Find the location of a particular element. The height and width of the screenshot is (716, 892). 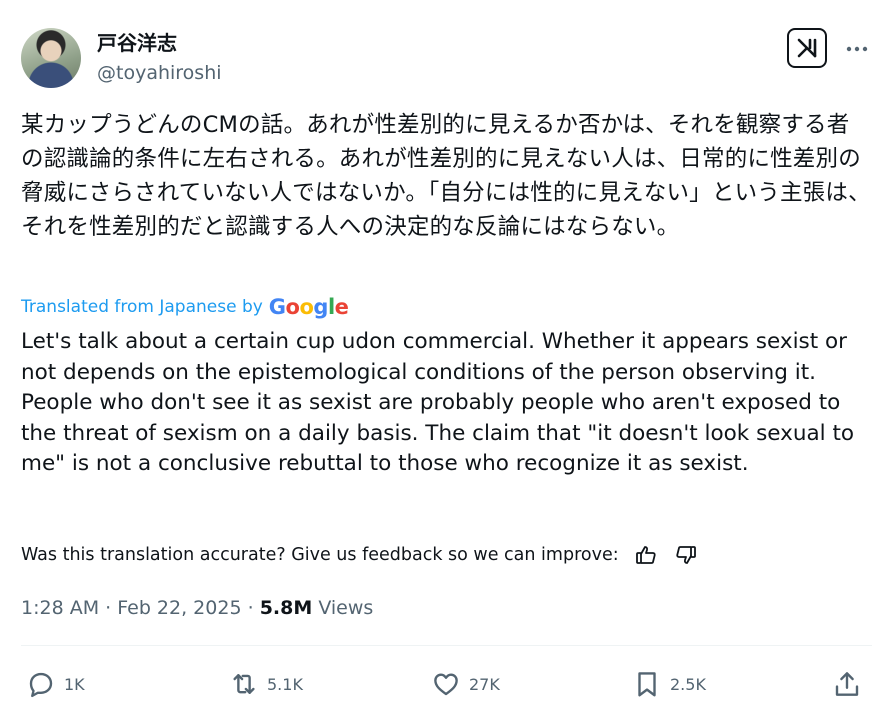

repost-button: 5.1K is located at coordinates (266, 684).